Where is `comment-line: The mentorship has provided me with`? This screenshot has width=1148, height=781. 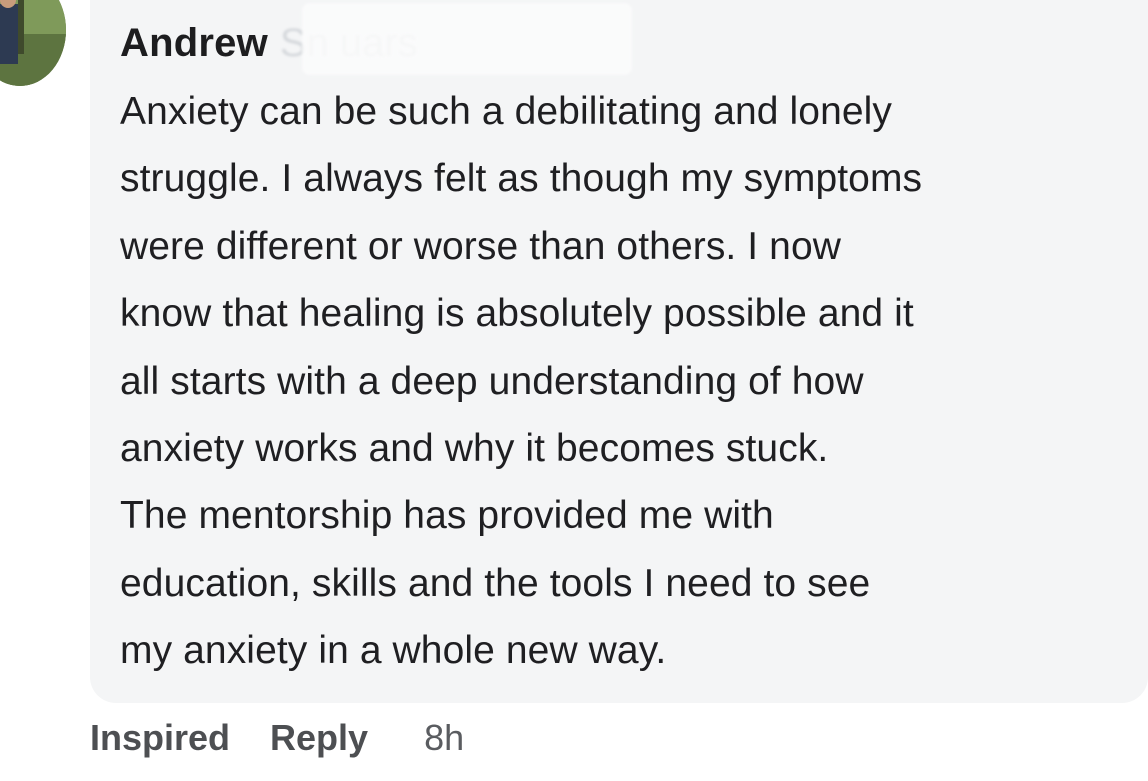
comment-line: The mentorship has provided me with is located at coordinates (447, 516).